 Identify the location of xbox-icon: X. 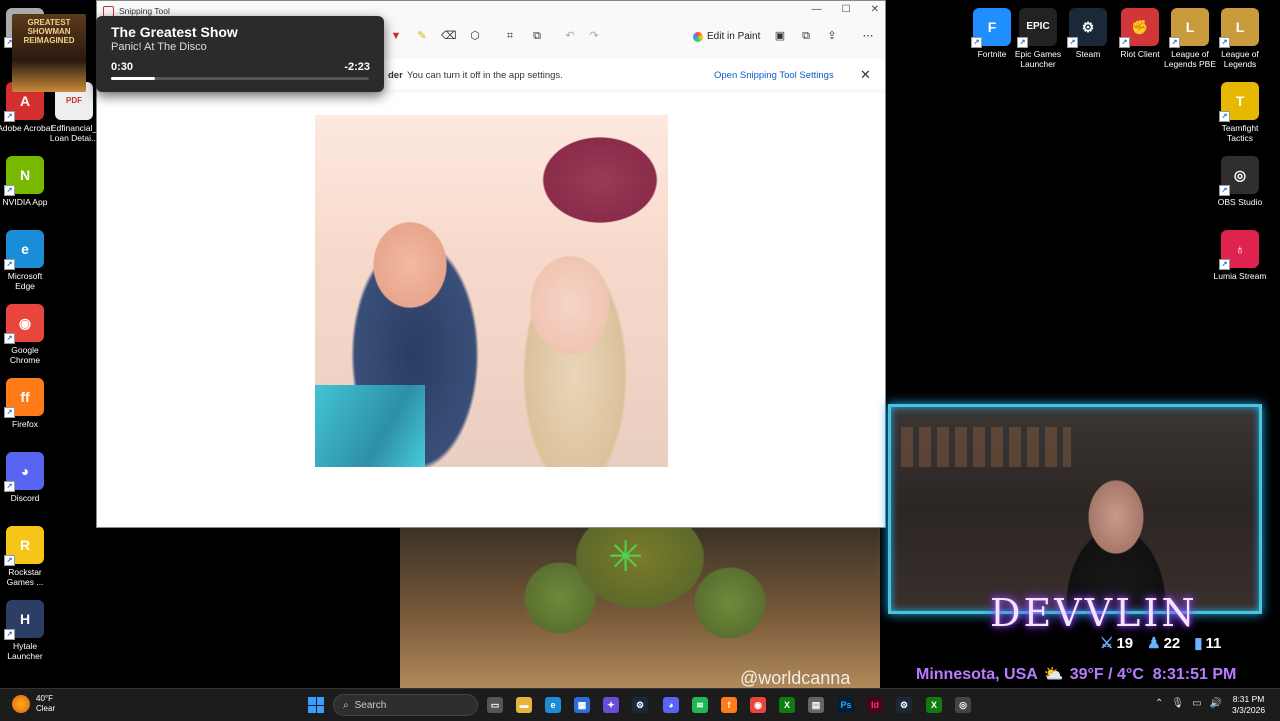
(787, 705).